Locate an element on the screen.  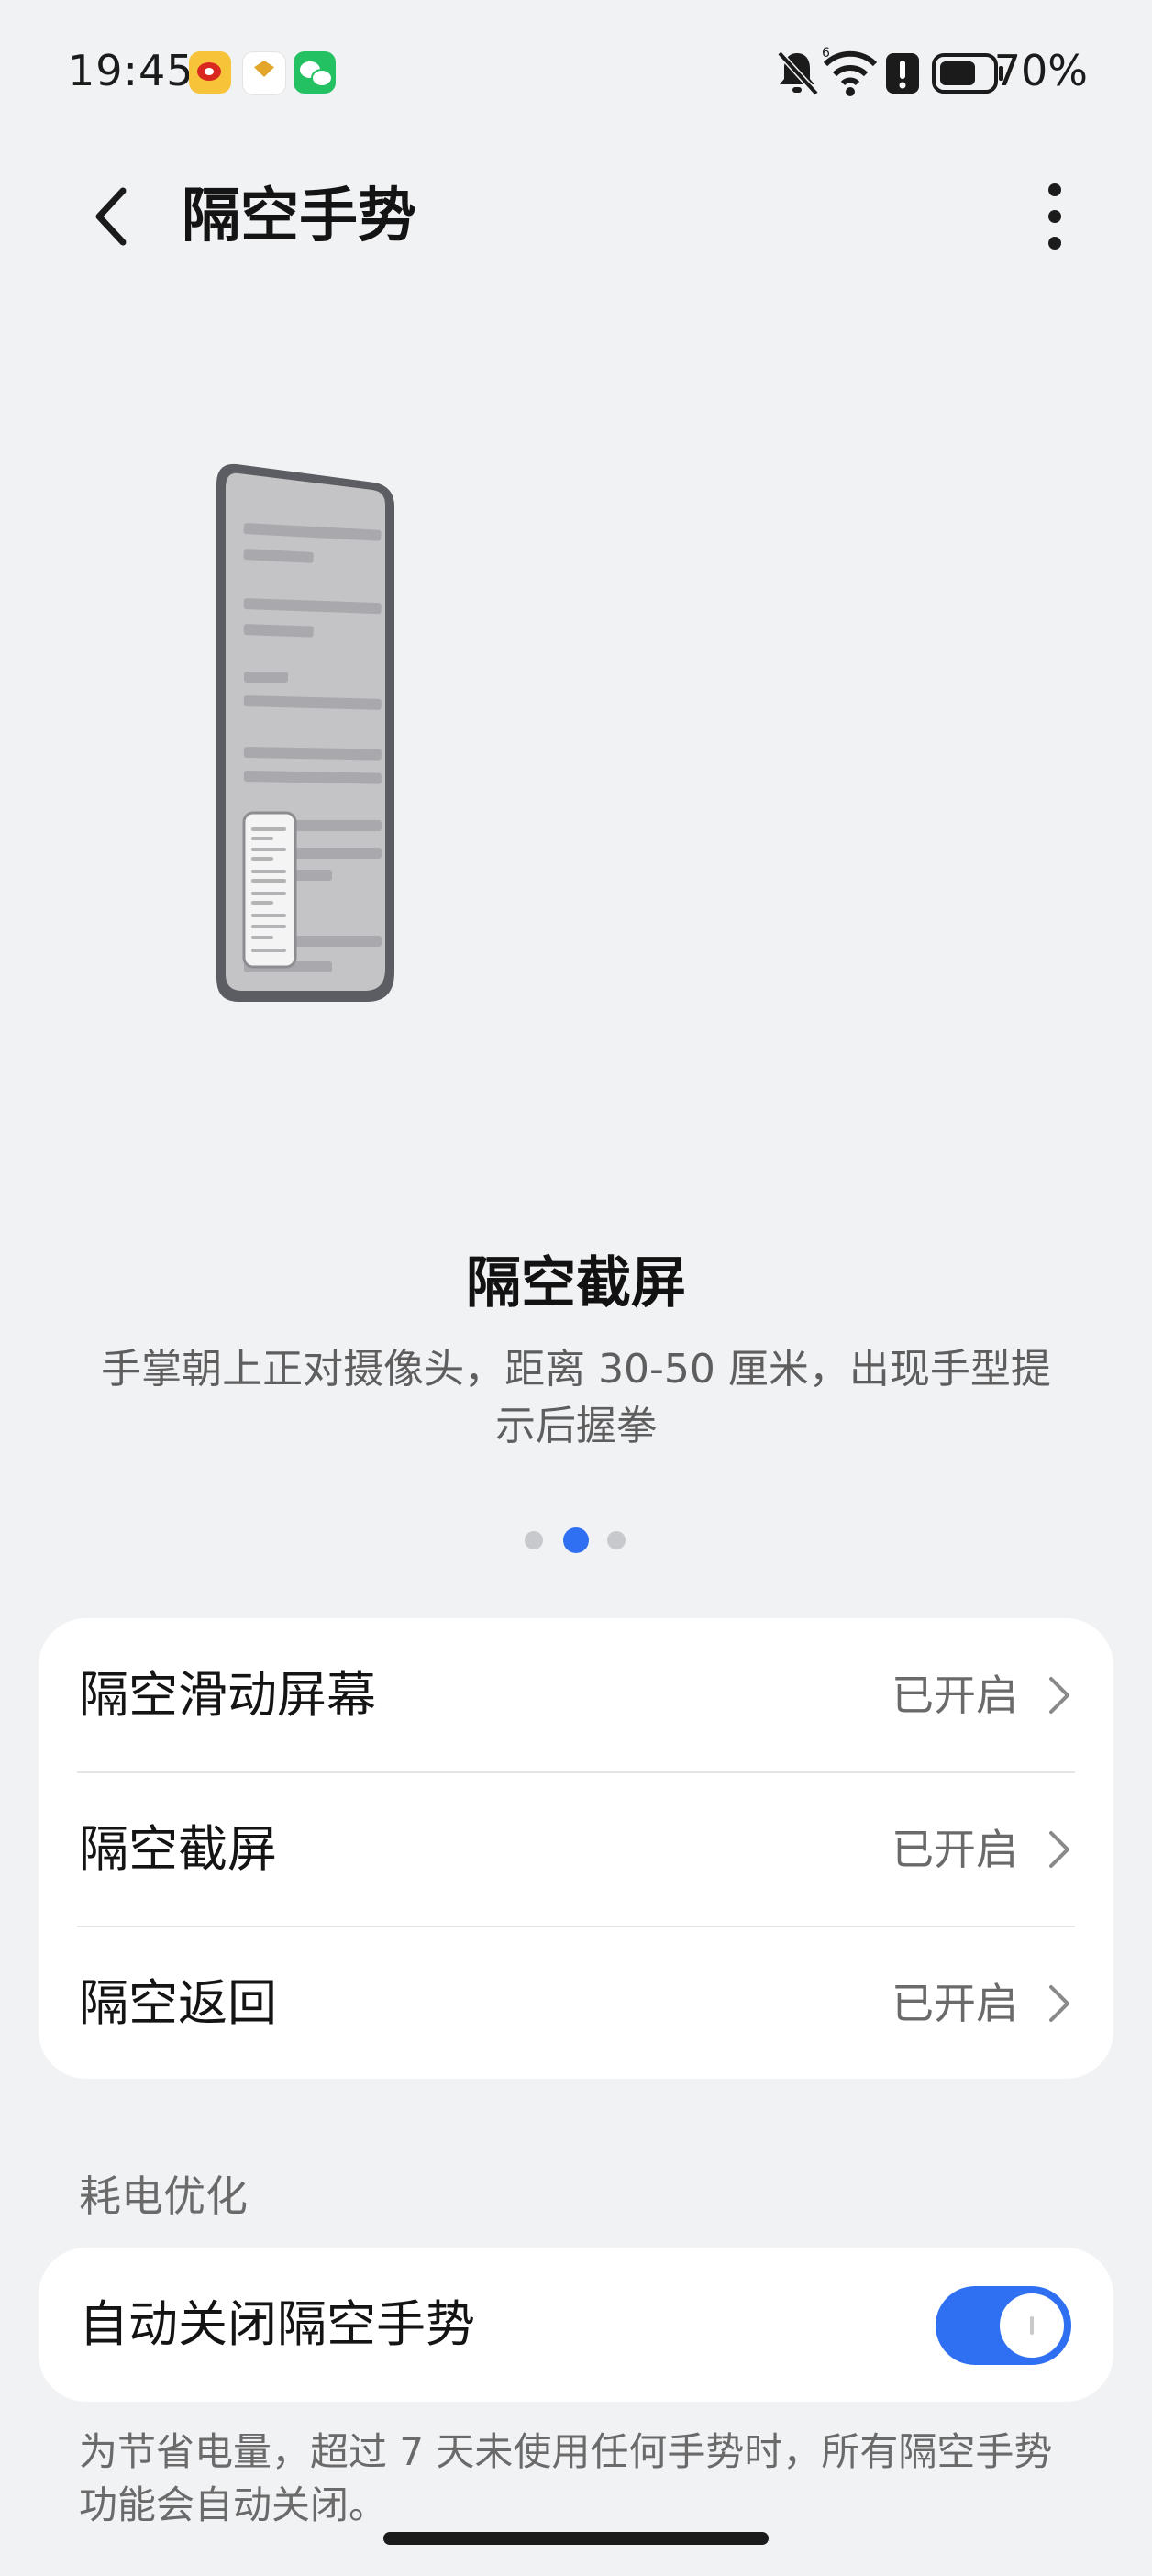
home-indicator is located at coordinates (576, 2538).